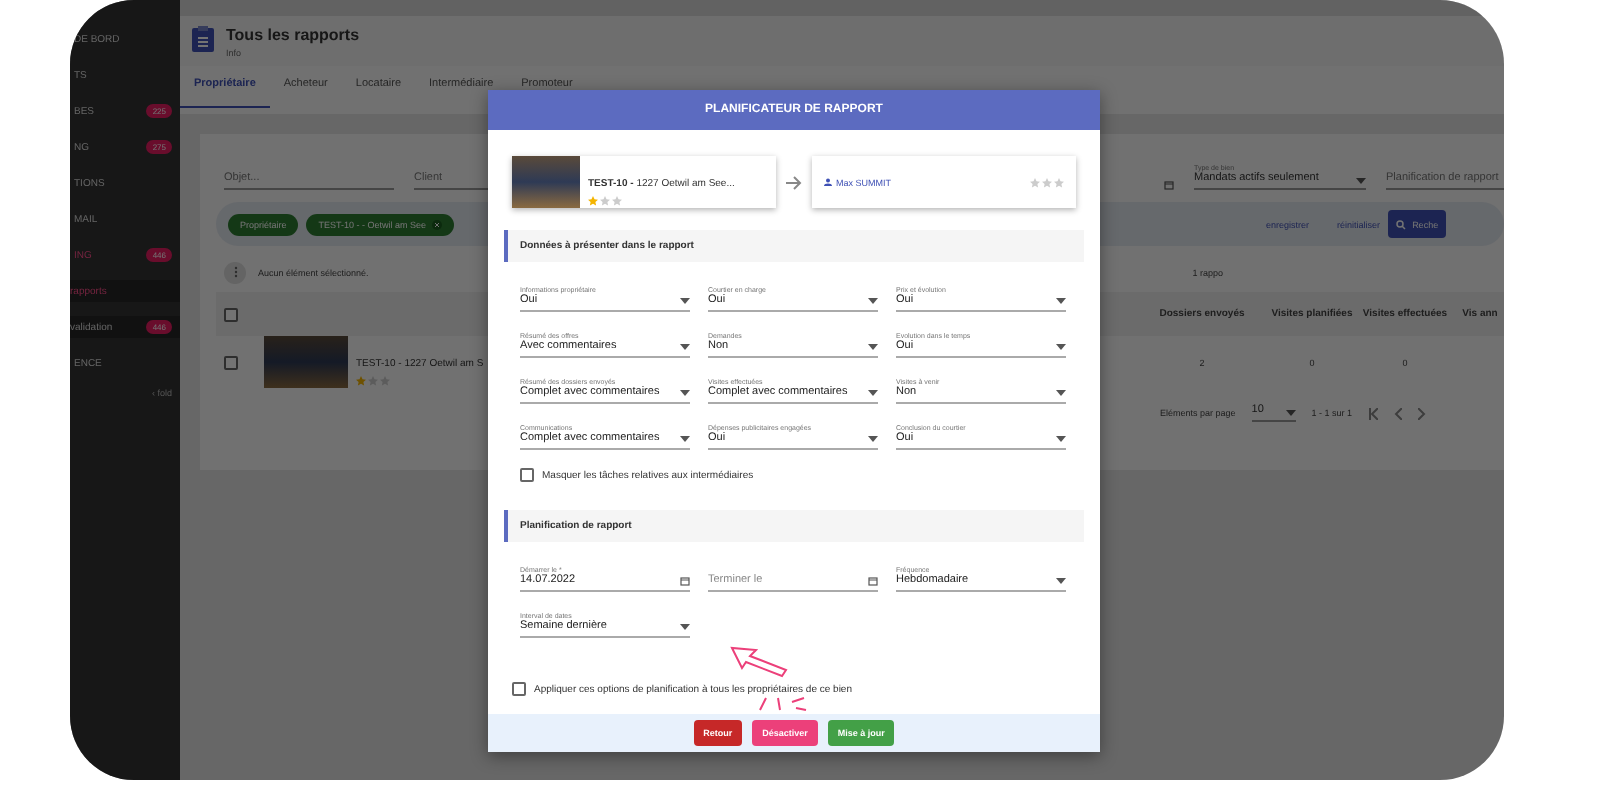  Describe the element at coordinates (794, 182) in the screenshot. I see `arrow-icon` at that location.